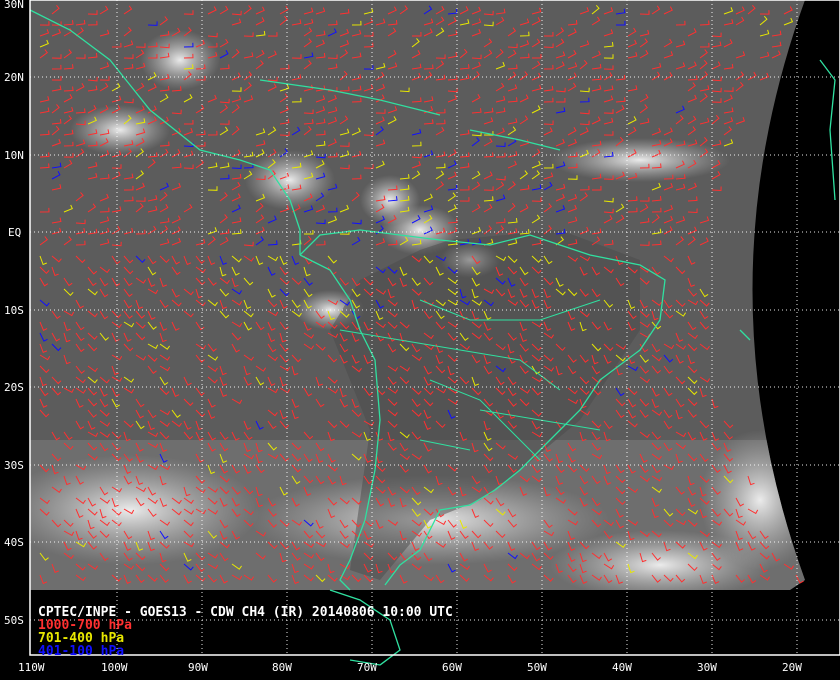  What do you see at coordinates (282, 667) in the screenshot?
I see `lon-label: 80W` at bounding box center [282, 667].